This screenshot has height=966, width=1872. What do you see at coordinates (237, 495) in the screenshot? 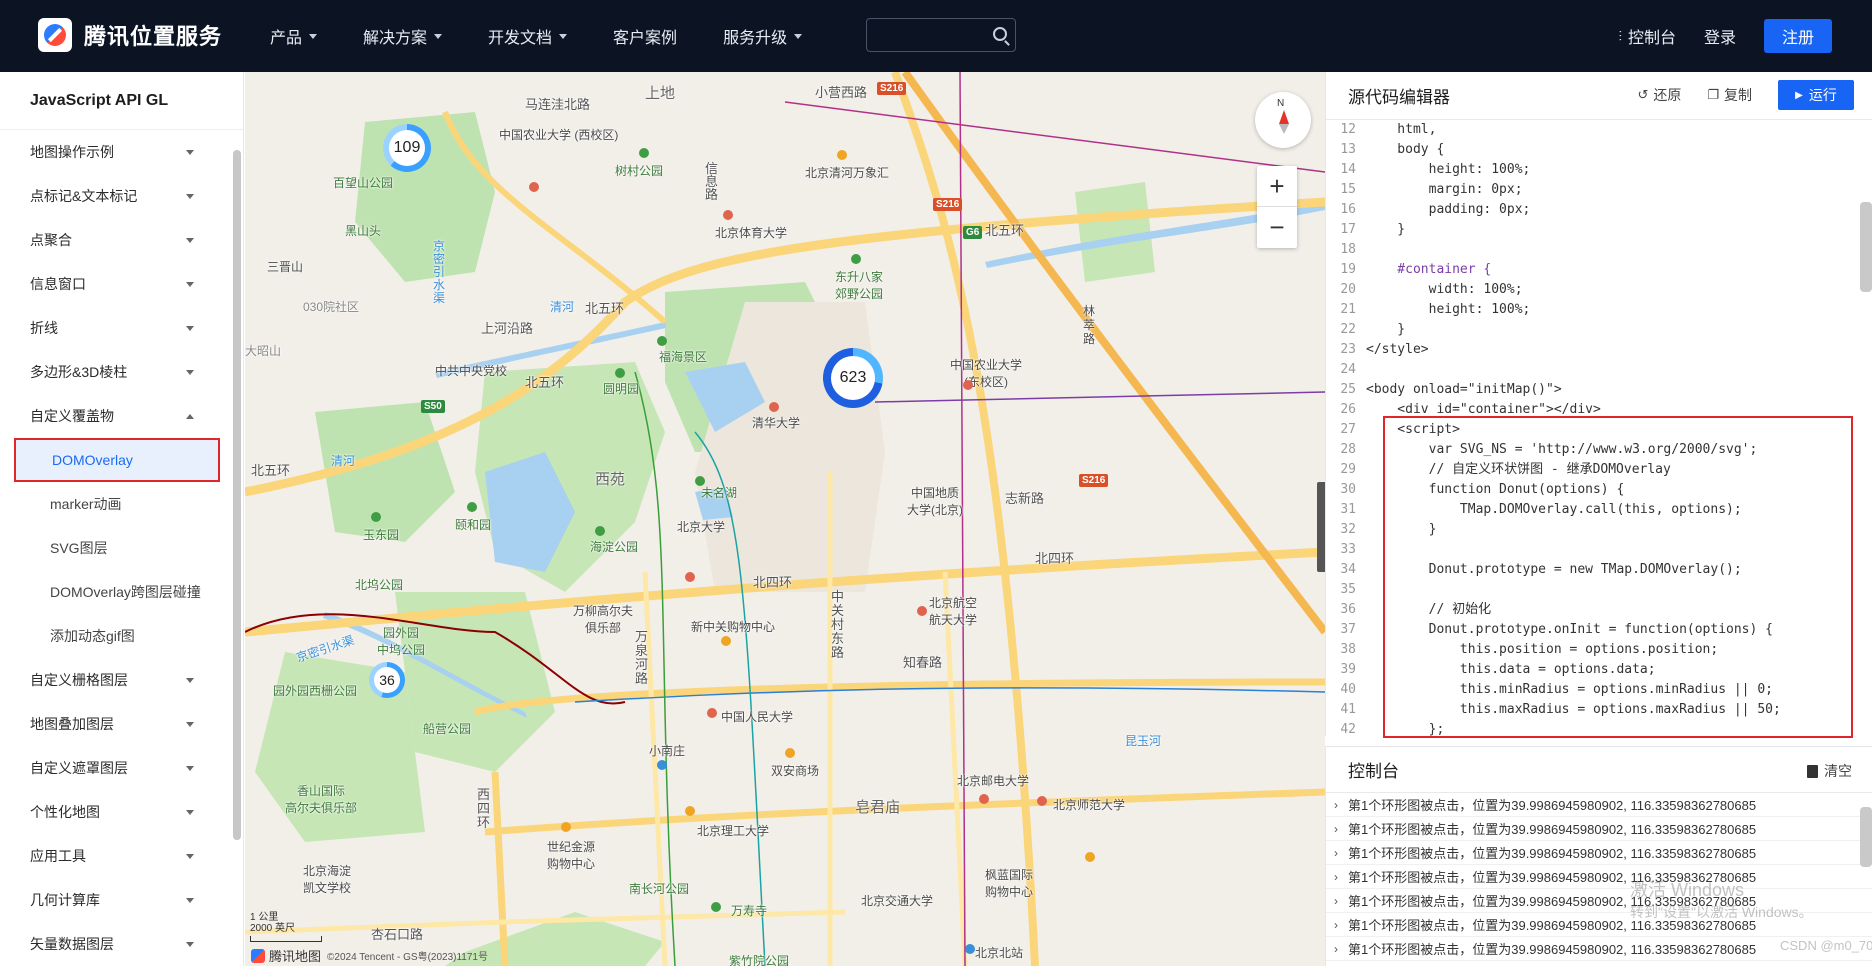
I see `sidebar-scrollbar` at bounding box center [237, 495].